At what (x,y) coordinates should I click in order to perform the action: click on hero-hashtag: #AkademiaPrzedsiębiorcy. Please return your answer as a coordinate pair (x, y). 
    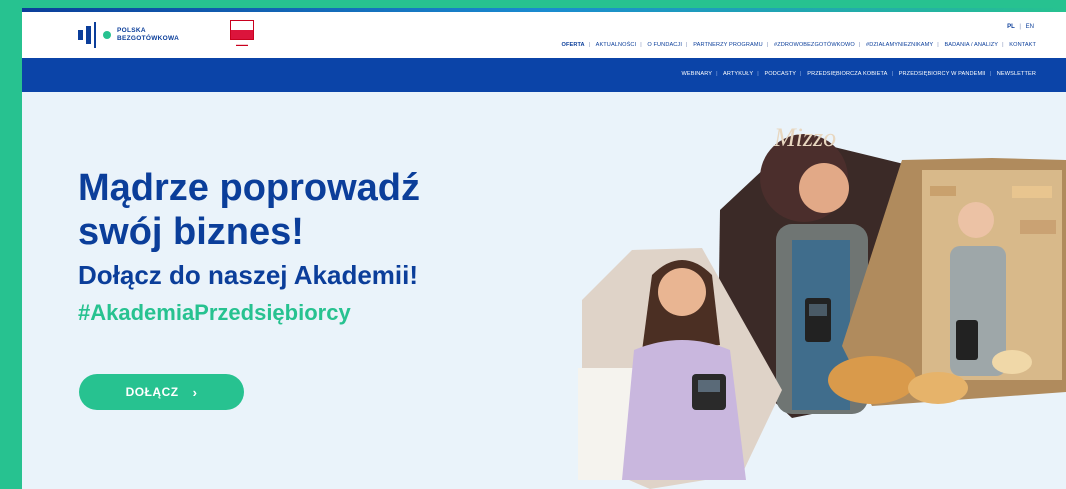
    Looking at the image, I should click on (214, 312).